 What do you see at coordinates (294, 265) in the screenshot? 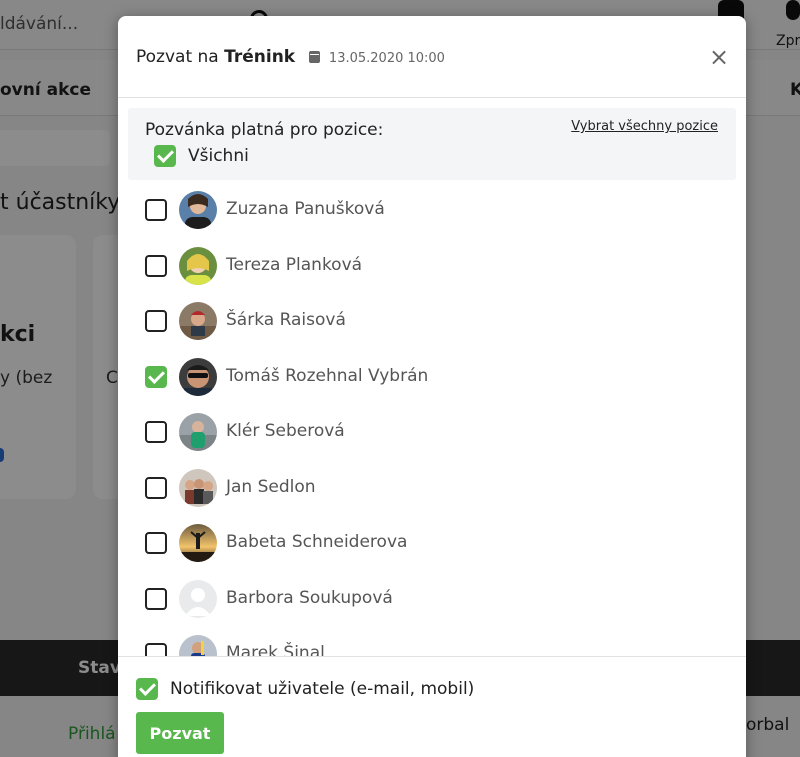
I see `member-name: Tereza Planková` at bounding box center [294, 265].